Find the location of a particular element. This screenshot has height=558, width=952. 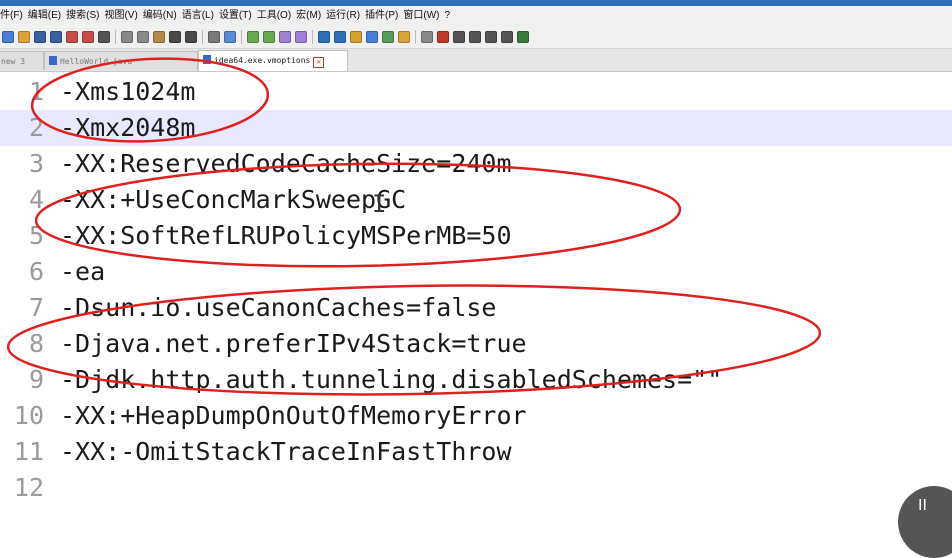

close-all-icon is located at coordinates (88, 37).